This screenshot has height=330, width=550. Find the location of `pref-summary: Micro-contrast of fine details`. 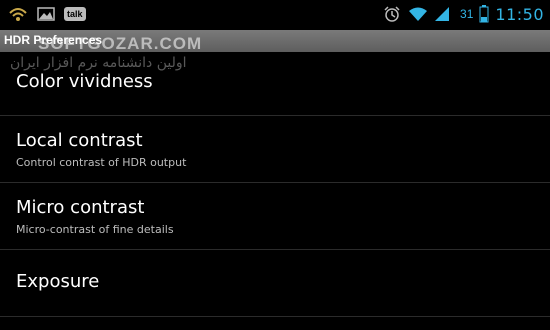

pref-summary: Micro-contrast of fine details is located at coordinates (95, 229).